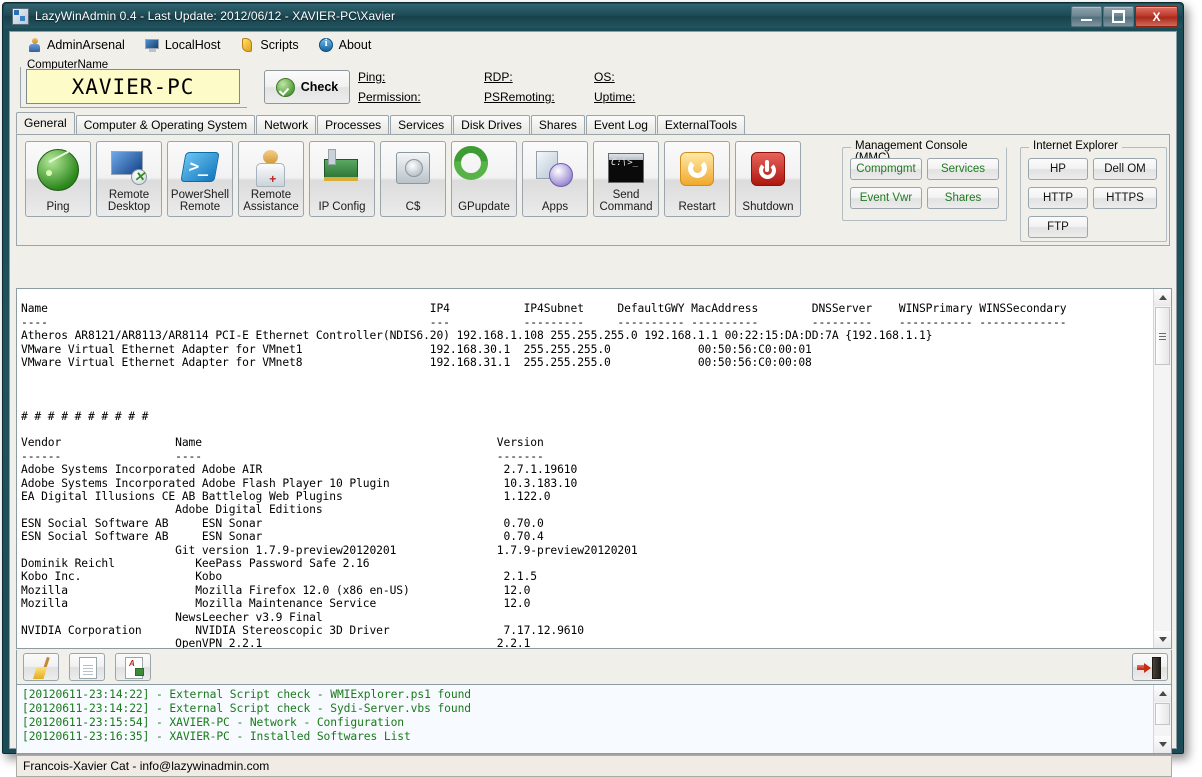 The height and width of the screenshot is (777, 1202). Describe the element at coordinates (1156, 16) in the screenshot. I see `close-button: X` at that location.